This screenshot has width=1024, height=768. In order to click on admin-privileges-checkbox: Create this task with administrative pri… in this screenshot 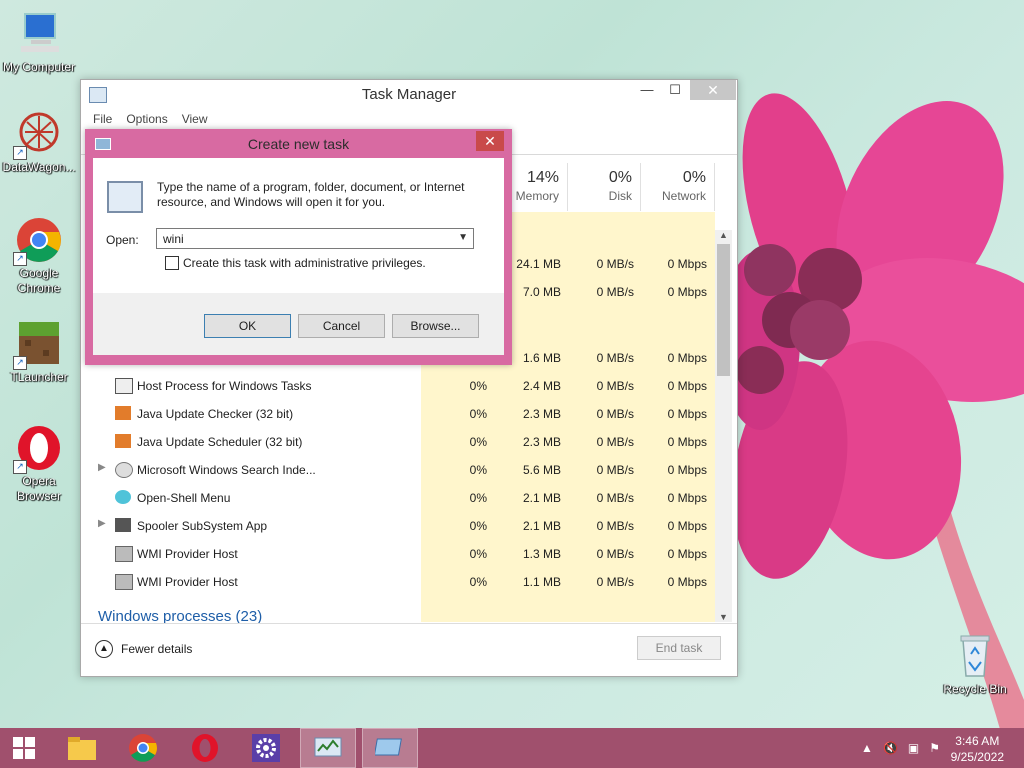, I will do `click(295, 263)`.